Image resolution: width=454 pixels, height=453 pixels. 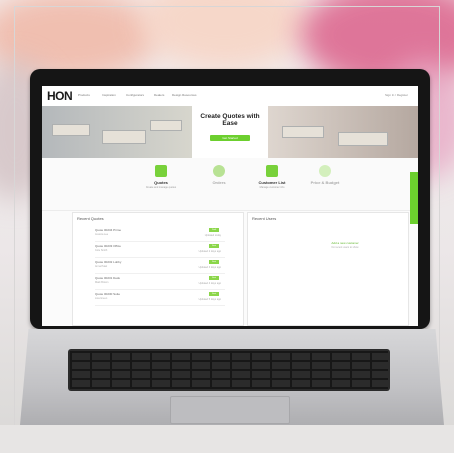 What do you see at coordinates (101, 266) in the screenshot?
I see `quote-customer: Anna Patel` at bounding box center [101, 266].